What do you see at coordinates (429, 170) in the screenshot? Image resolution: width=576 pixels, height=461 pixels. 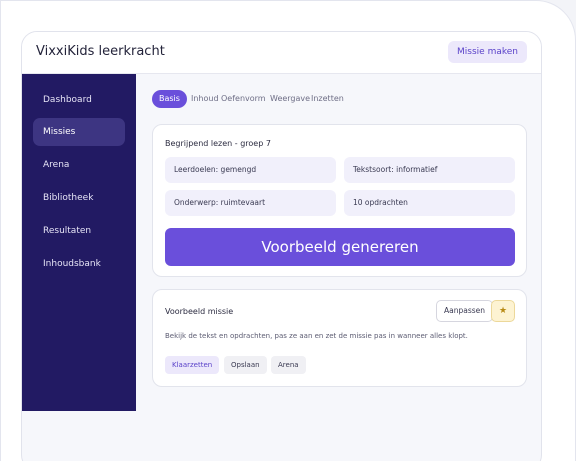 I see `text-type-field: Tekstsoort: informatief` at bounding box center [429, 170].